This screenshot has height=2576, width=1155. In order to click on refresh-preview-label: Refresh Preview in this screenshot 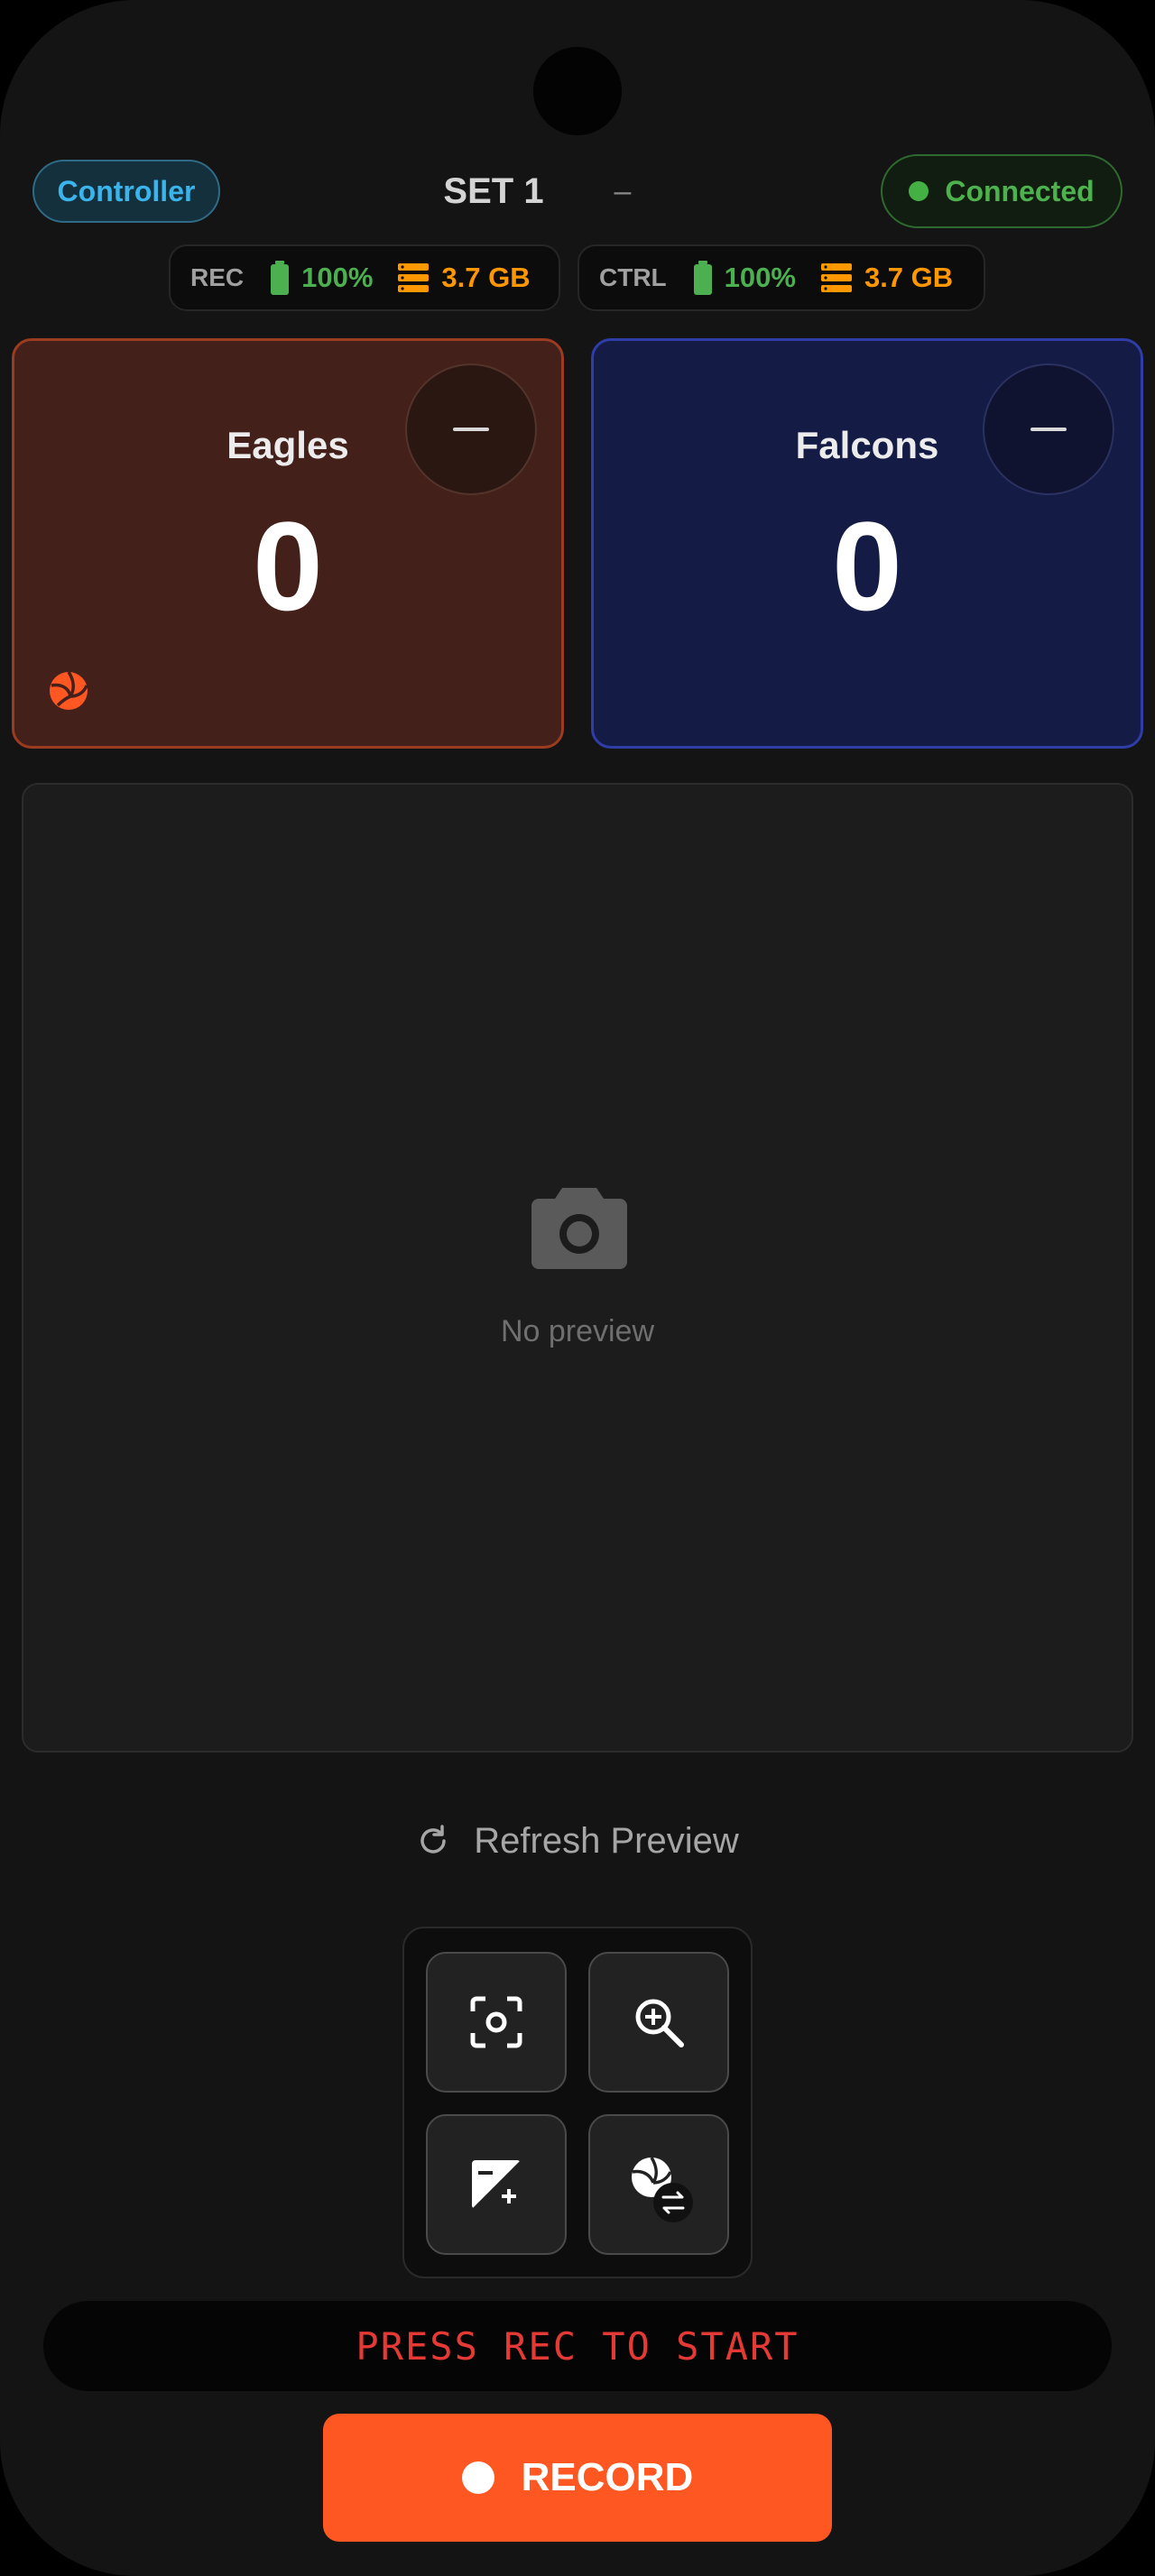, I will do `click(606, 1840)`.